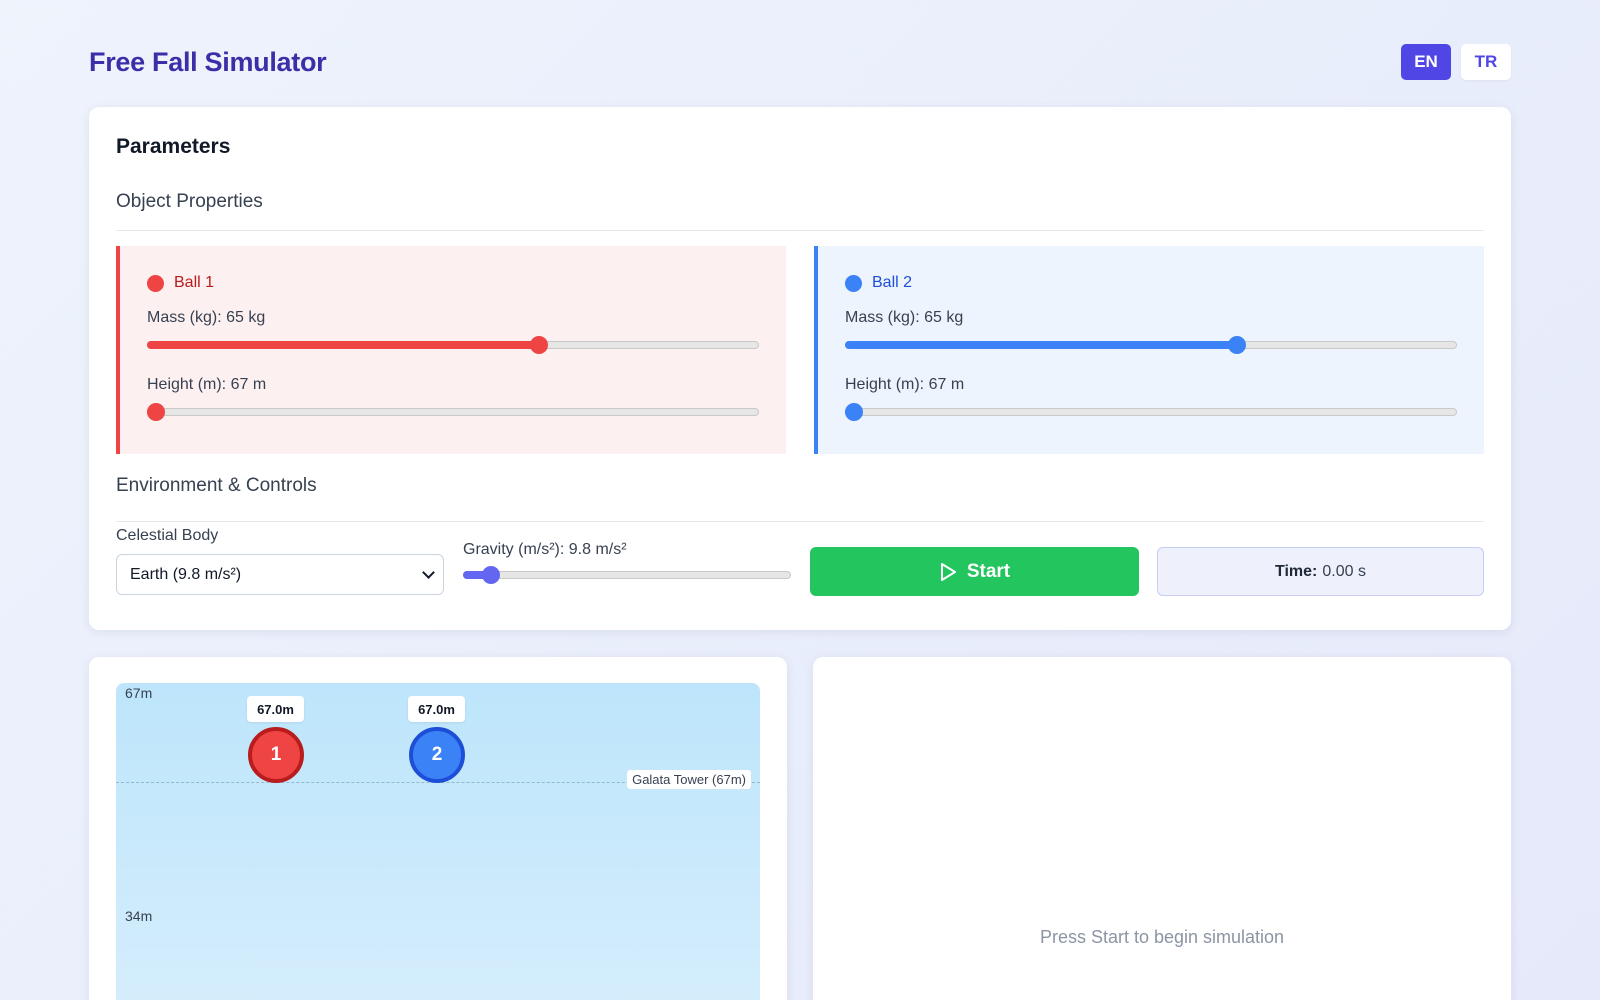 The height and width of the screenshot is (1000, 1600). What do you see at coordinates (453, 345) in the screenshot?
I see `ball-1-mass-slider` at bounding box center [453, 345].